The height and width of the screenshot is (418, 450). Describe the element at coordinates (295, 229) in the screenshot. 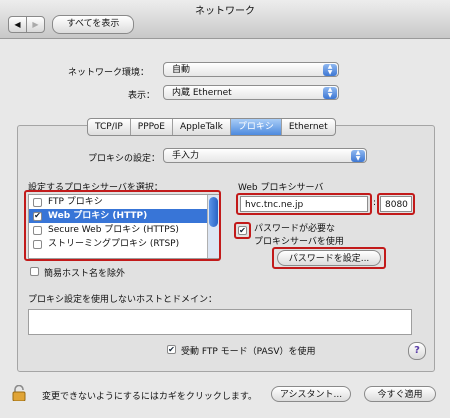

I see `password-label-line1: パスワードが必要な` at that location.